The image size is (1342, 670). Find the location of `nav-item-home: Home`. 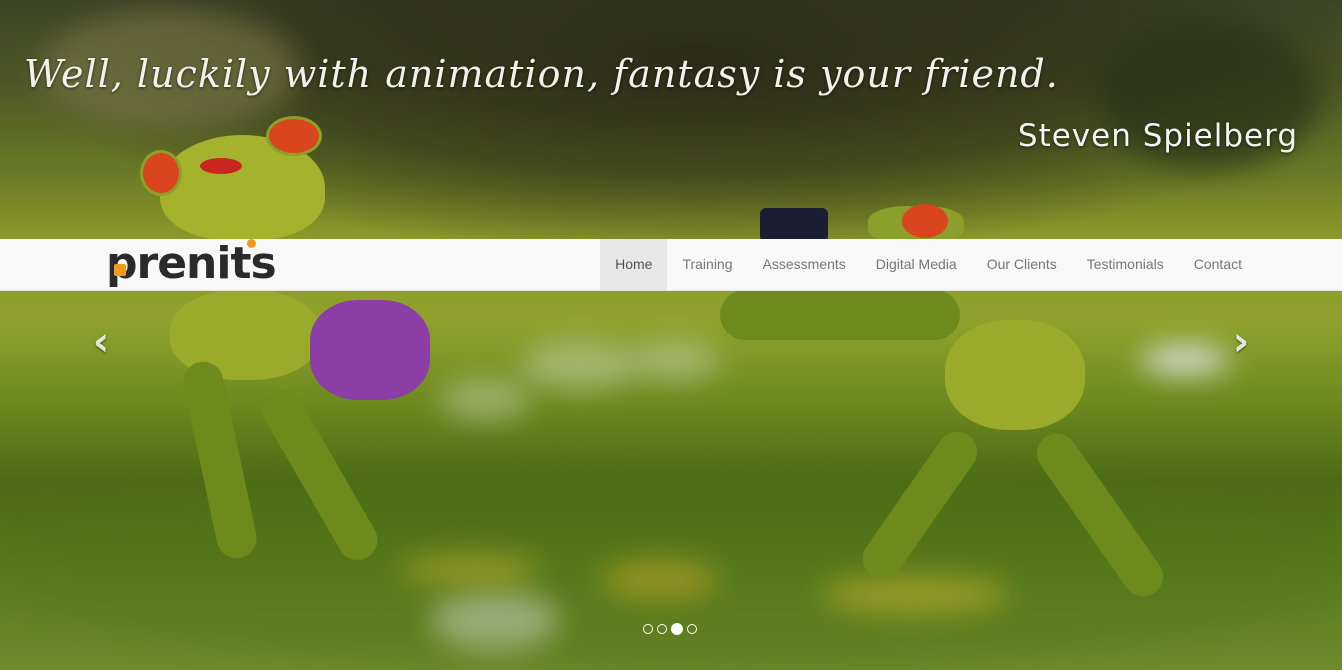

nav-item-home: Home is located at coordinates (634, 264).